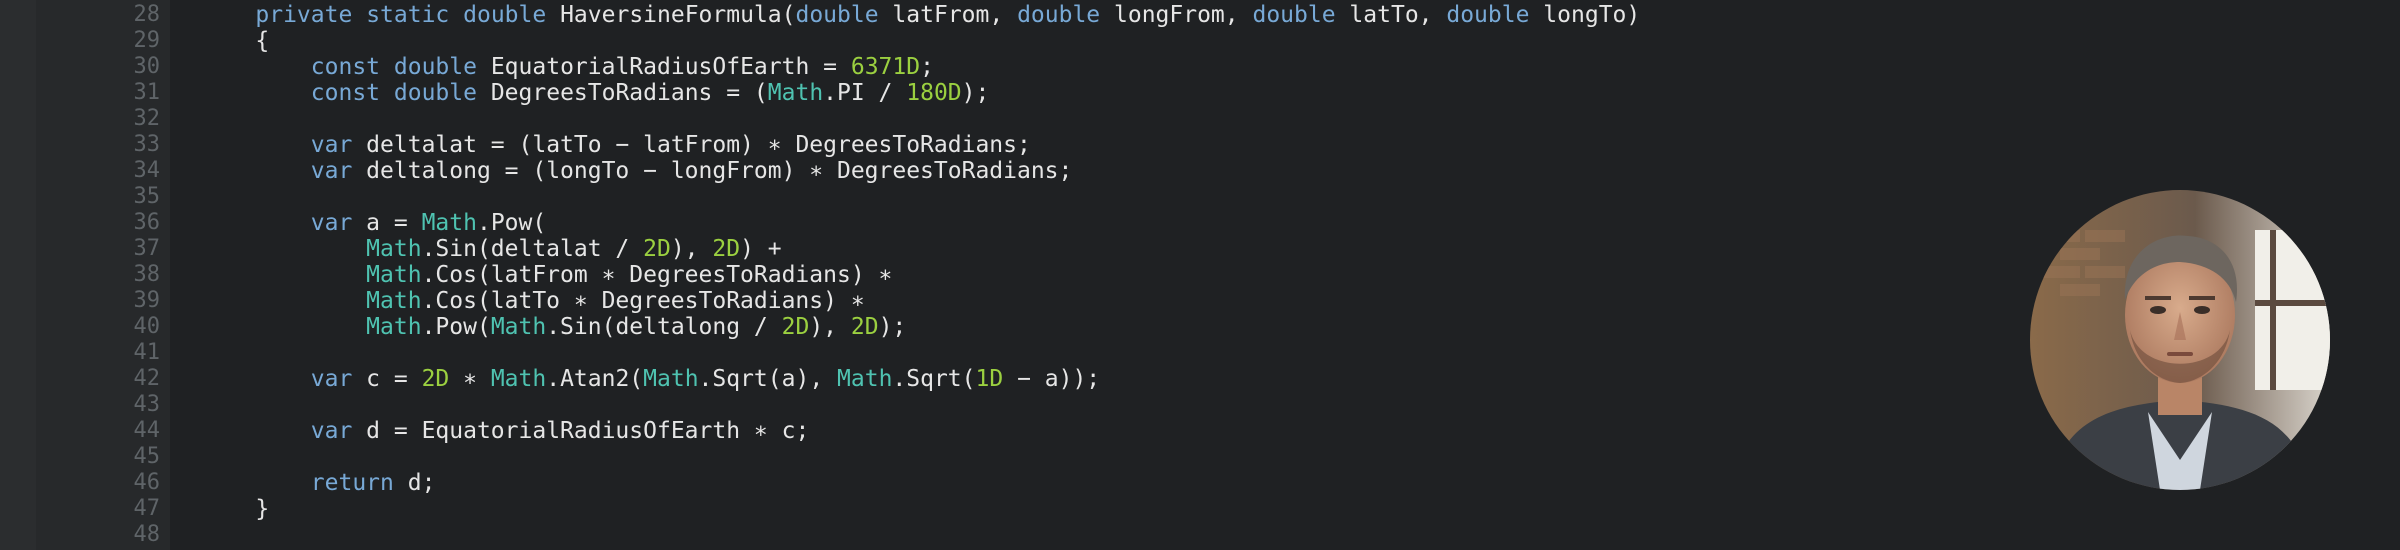  Describe the element at coordinates (304, 15) in the screenshot. I see `keyword-token: private` at that location.